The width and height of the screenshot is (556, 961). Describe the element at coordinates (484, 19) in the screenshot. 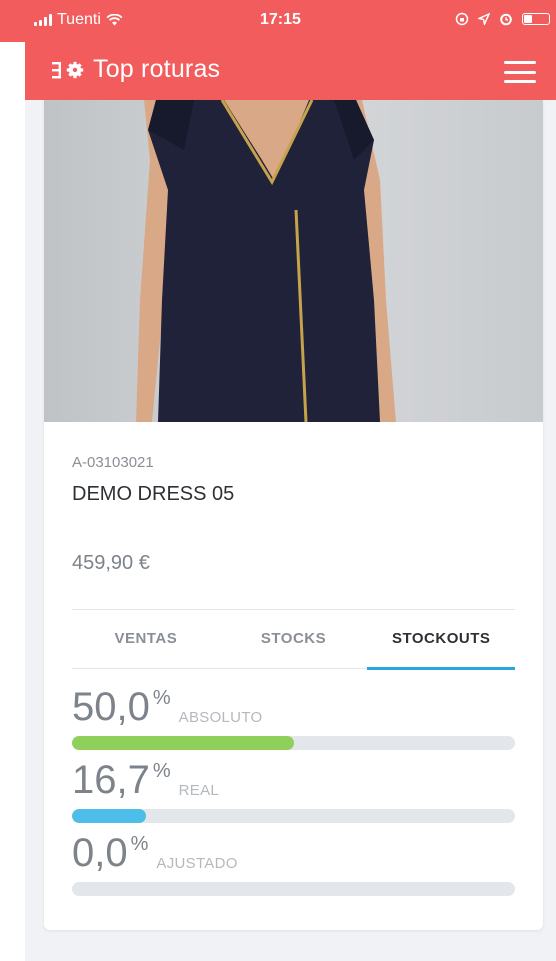

I see `location-icon` at that location.